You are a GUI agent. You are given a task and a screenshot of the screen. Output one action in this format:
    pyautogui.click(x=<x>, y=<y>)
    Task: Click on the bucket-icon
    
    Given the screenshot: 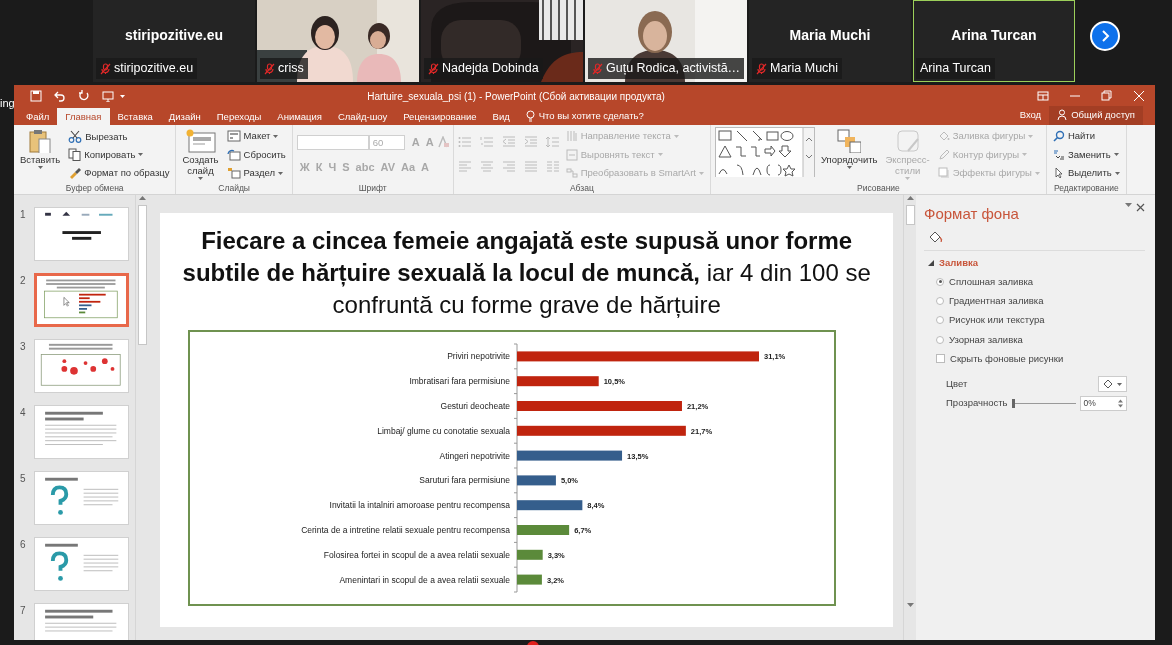 What is the action you would take?
    pyautogui.click(x=943, y=136)
    